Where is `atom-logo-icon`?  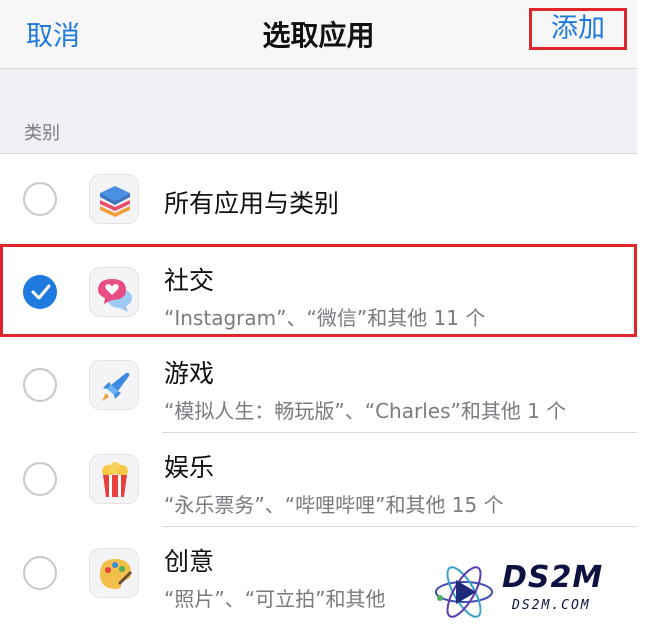 atom-logo-icon is located at coordinates (464, 592).